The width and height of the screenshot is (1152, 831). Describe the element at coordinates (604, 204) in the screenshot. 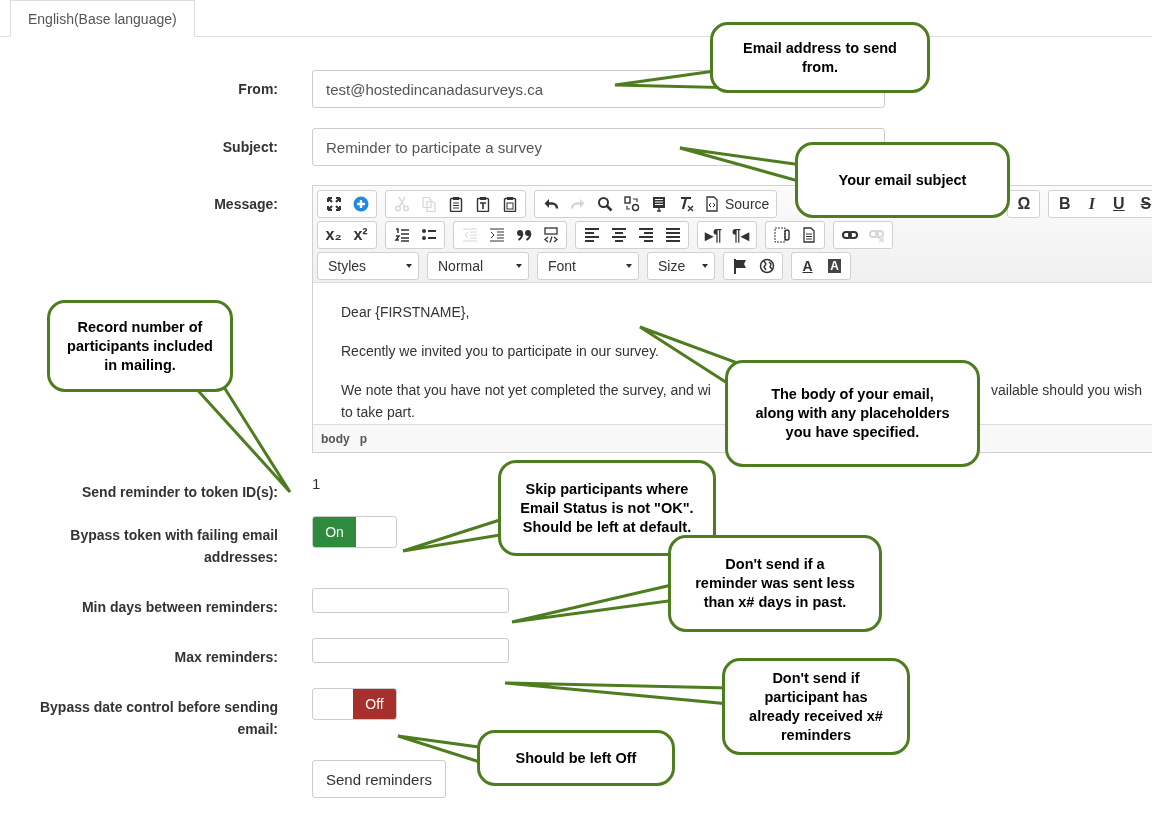

I see `search-icon` at that location.